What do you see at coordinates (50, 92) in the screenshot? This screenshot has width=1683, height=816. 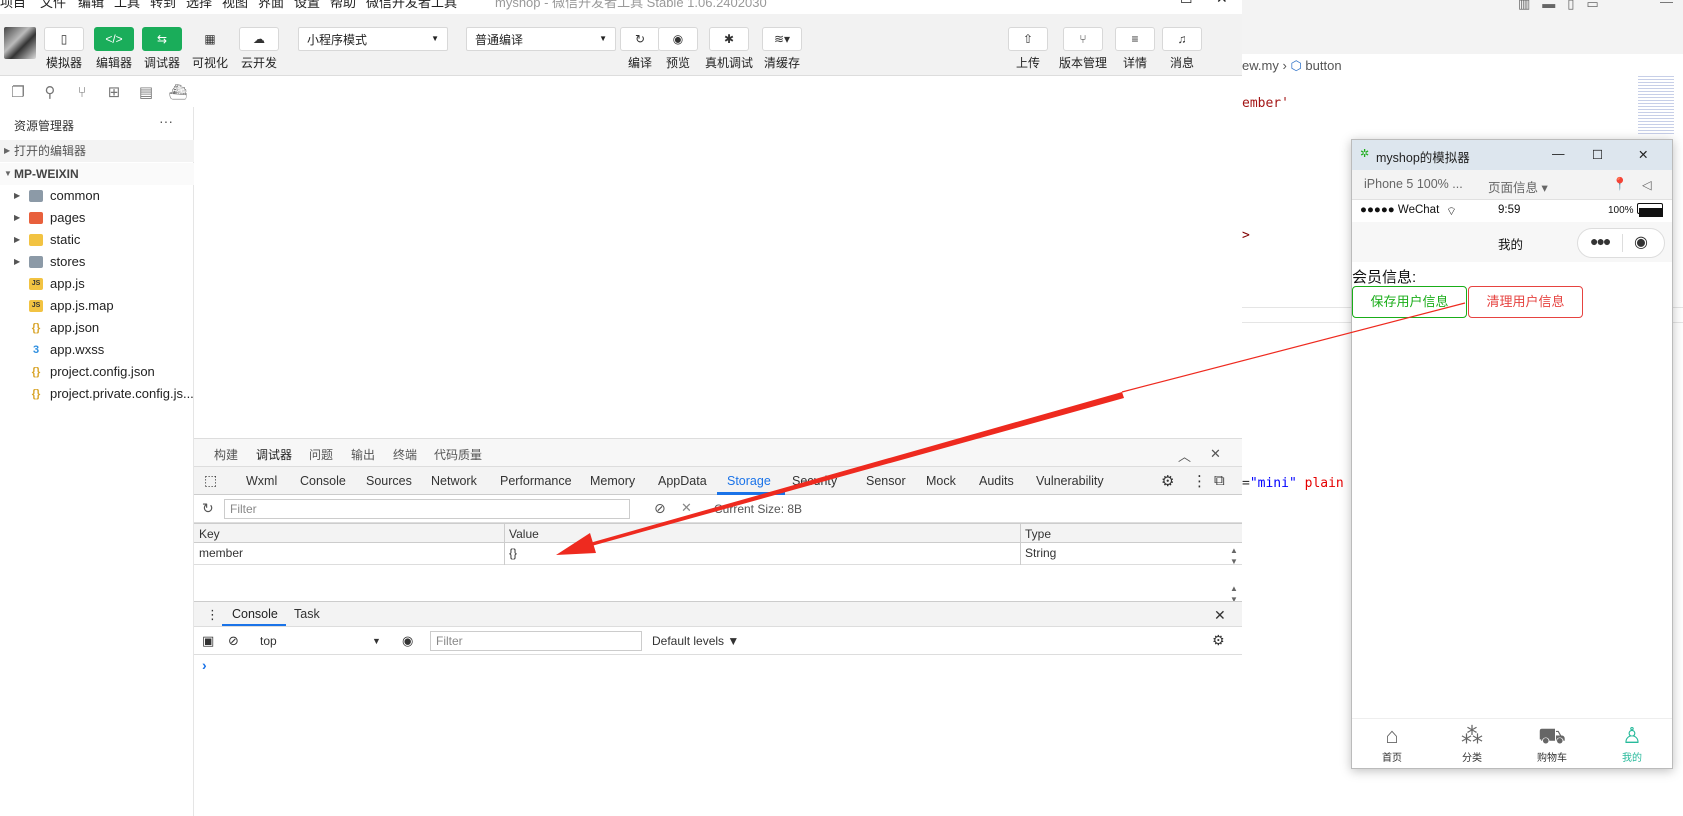 I see `search-icon: ⚲` at bounding box center [50, 92].